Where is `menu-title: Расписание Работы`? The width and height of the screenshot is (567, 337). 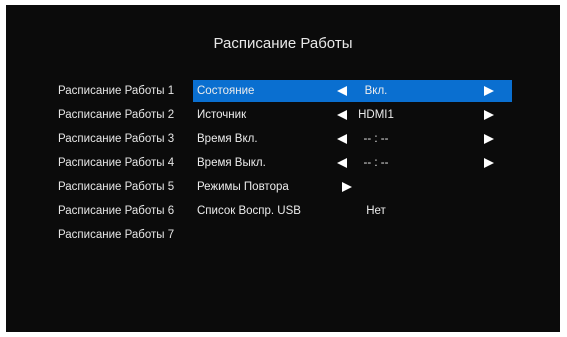
menu-title: Расписание Работы is located at coordinates (283, 43).